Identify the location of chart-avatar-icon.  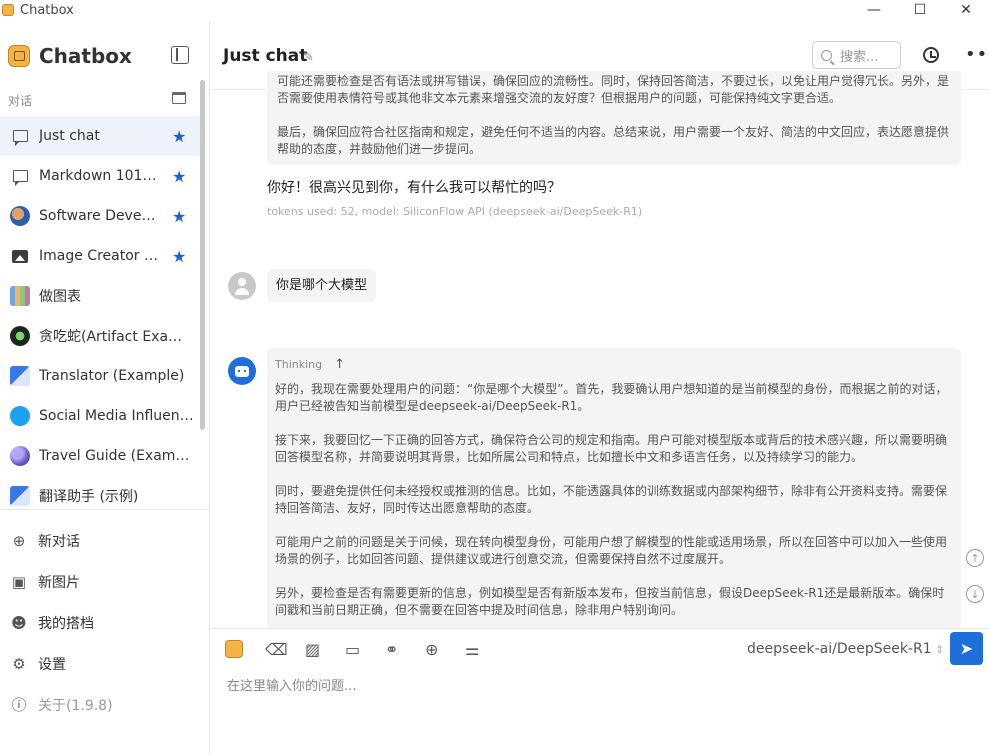
(20, 296).